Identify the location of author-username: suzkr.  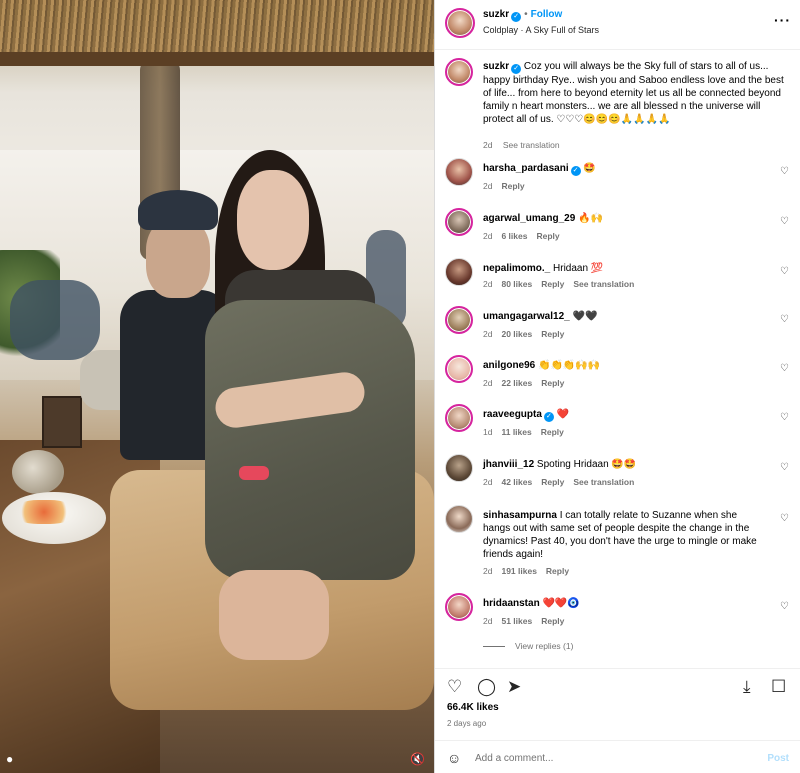
(496, 14).